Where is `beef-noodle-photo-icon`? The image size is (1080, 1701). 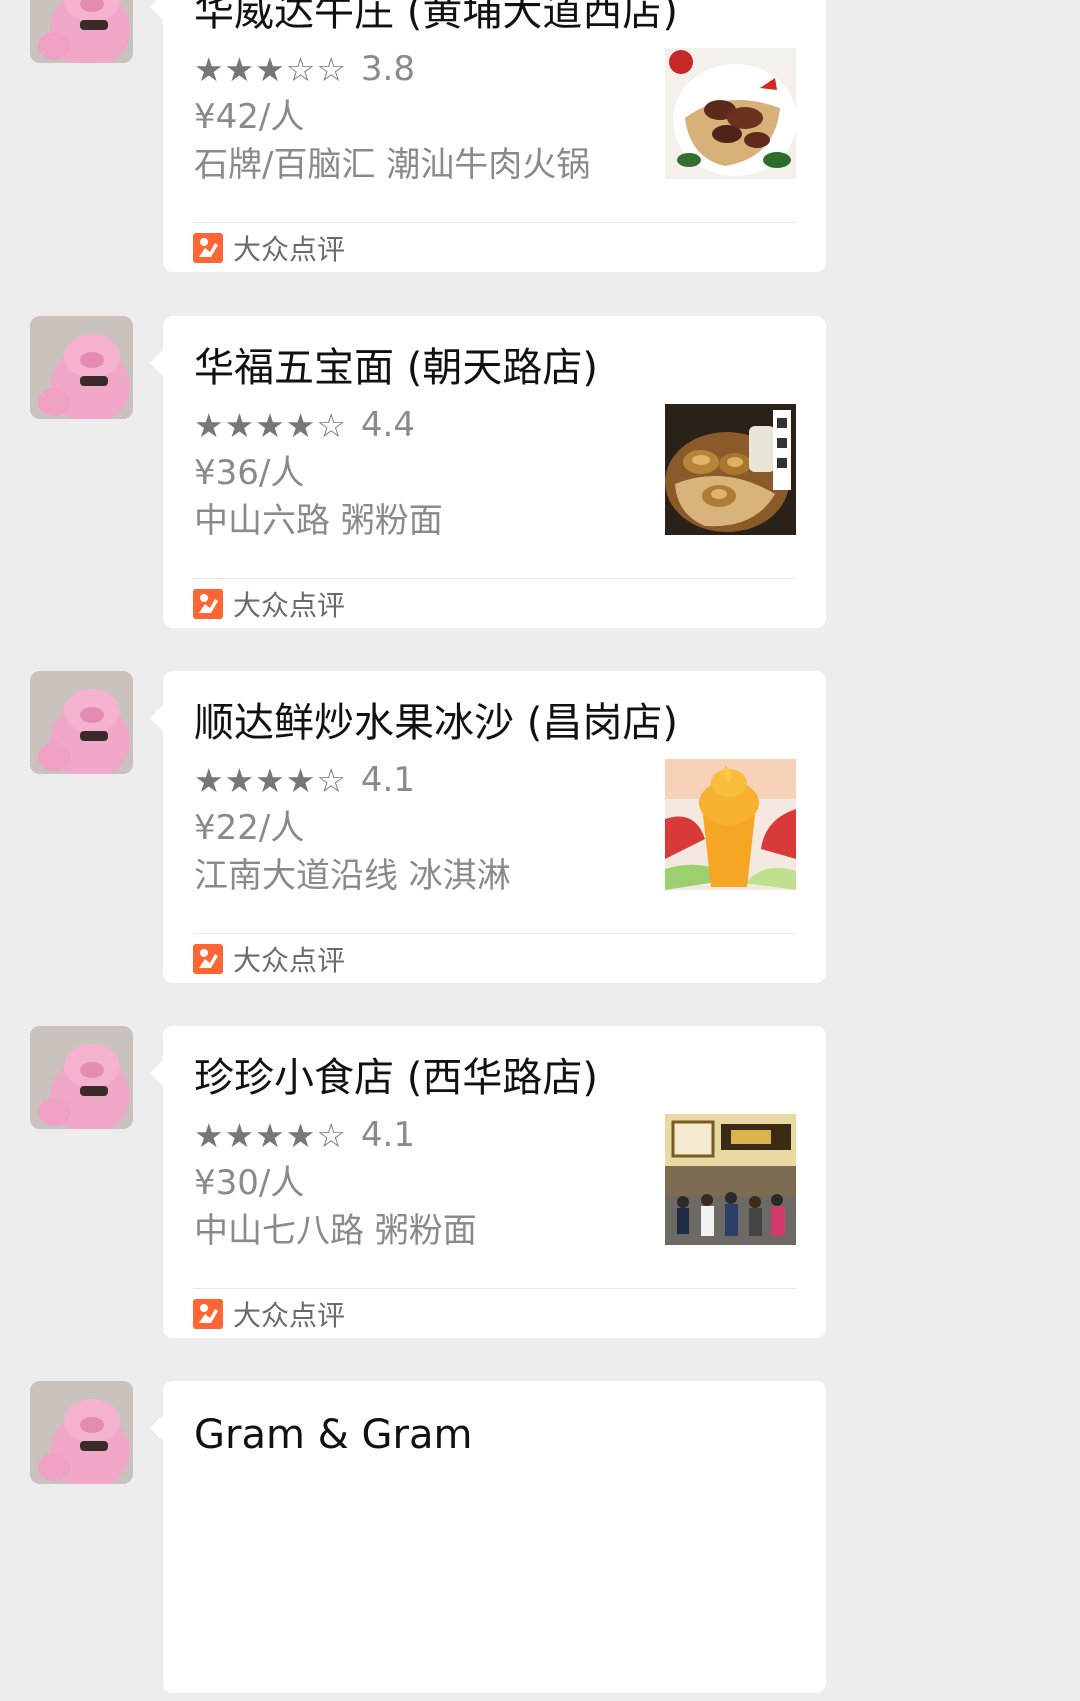 beef-noodle-photo-icon is located at coordinates (730, 113).